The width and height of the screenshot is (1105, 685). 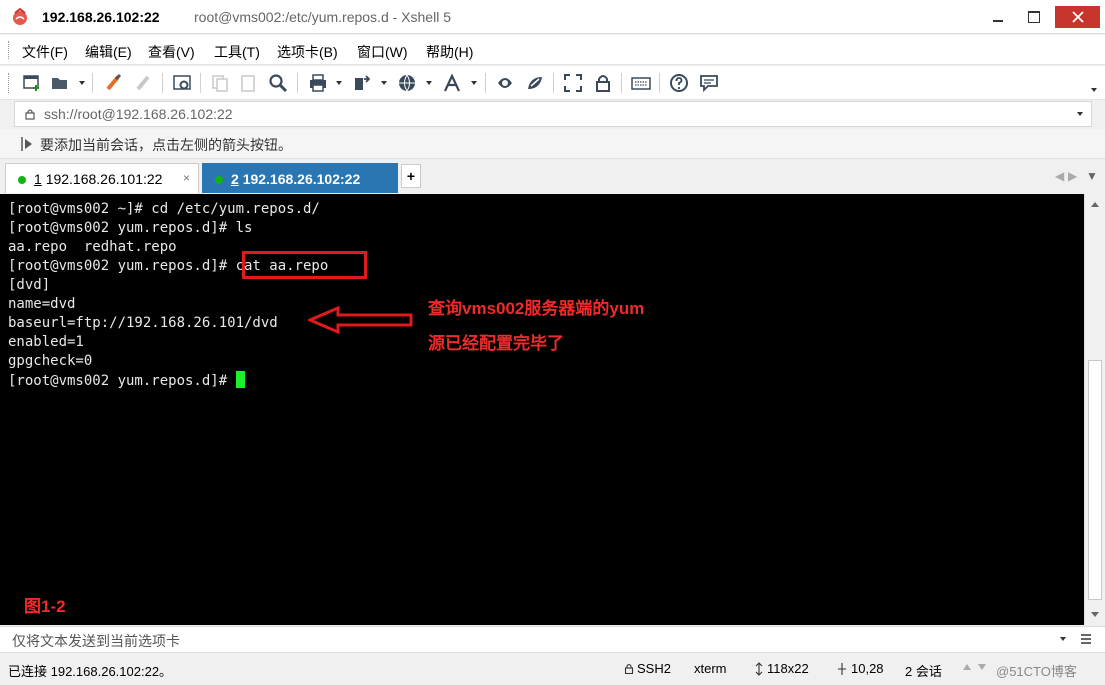 What do you see at coordinates (710, 668) in the screenshot?
I see `terminal-type-status: xterm` at bounding box center [710, 668].